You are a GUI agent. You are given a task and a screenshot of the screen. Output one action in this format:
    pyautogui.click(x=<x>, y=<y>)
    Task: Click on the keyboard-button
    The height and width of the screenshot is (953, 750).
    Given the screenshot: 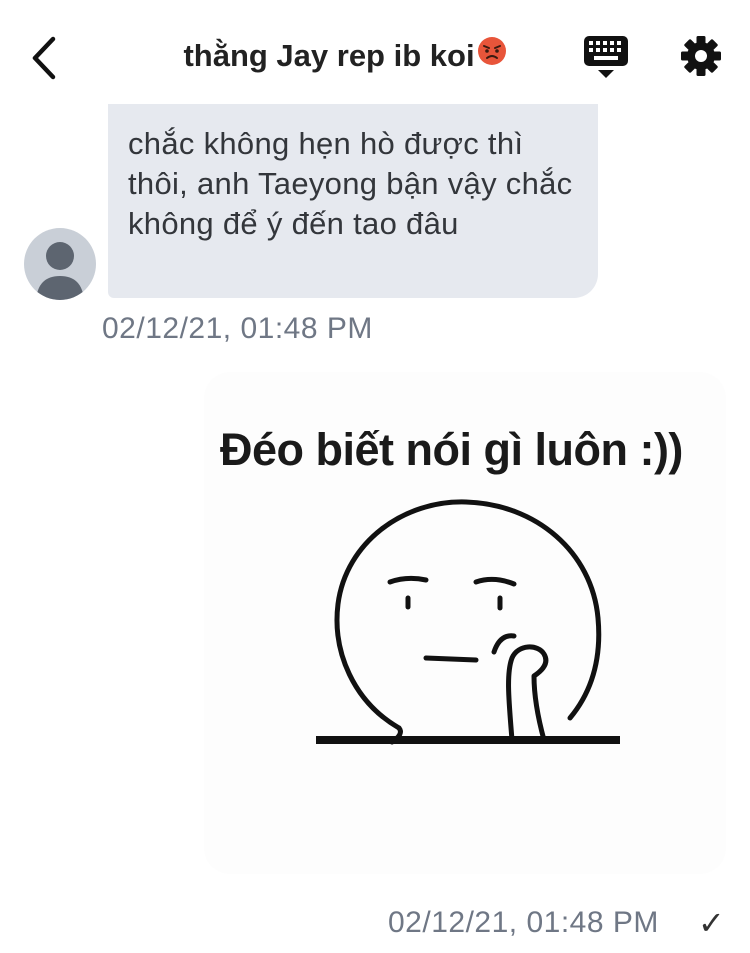 What is the action you would take?
    pyautogui.click(x=606, y=57)
    